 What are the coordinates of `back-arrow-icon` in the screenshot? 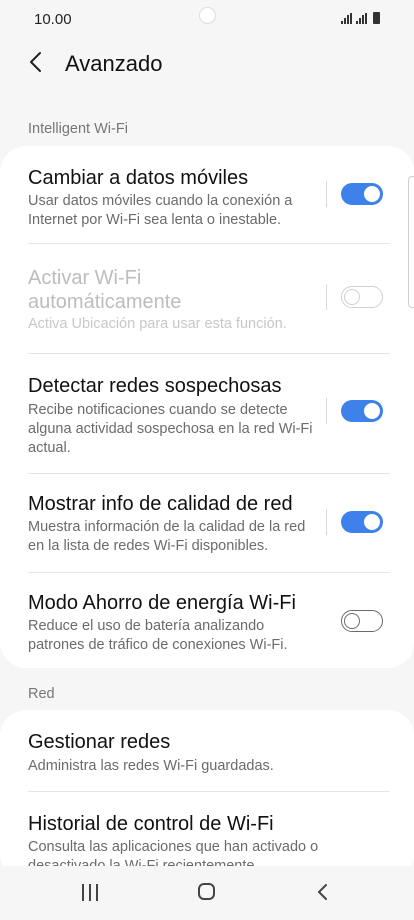 It's located at (36, 62).